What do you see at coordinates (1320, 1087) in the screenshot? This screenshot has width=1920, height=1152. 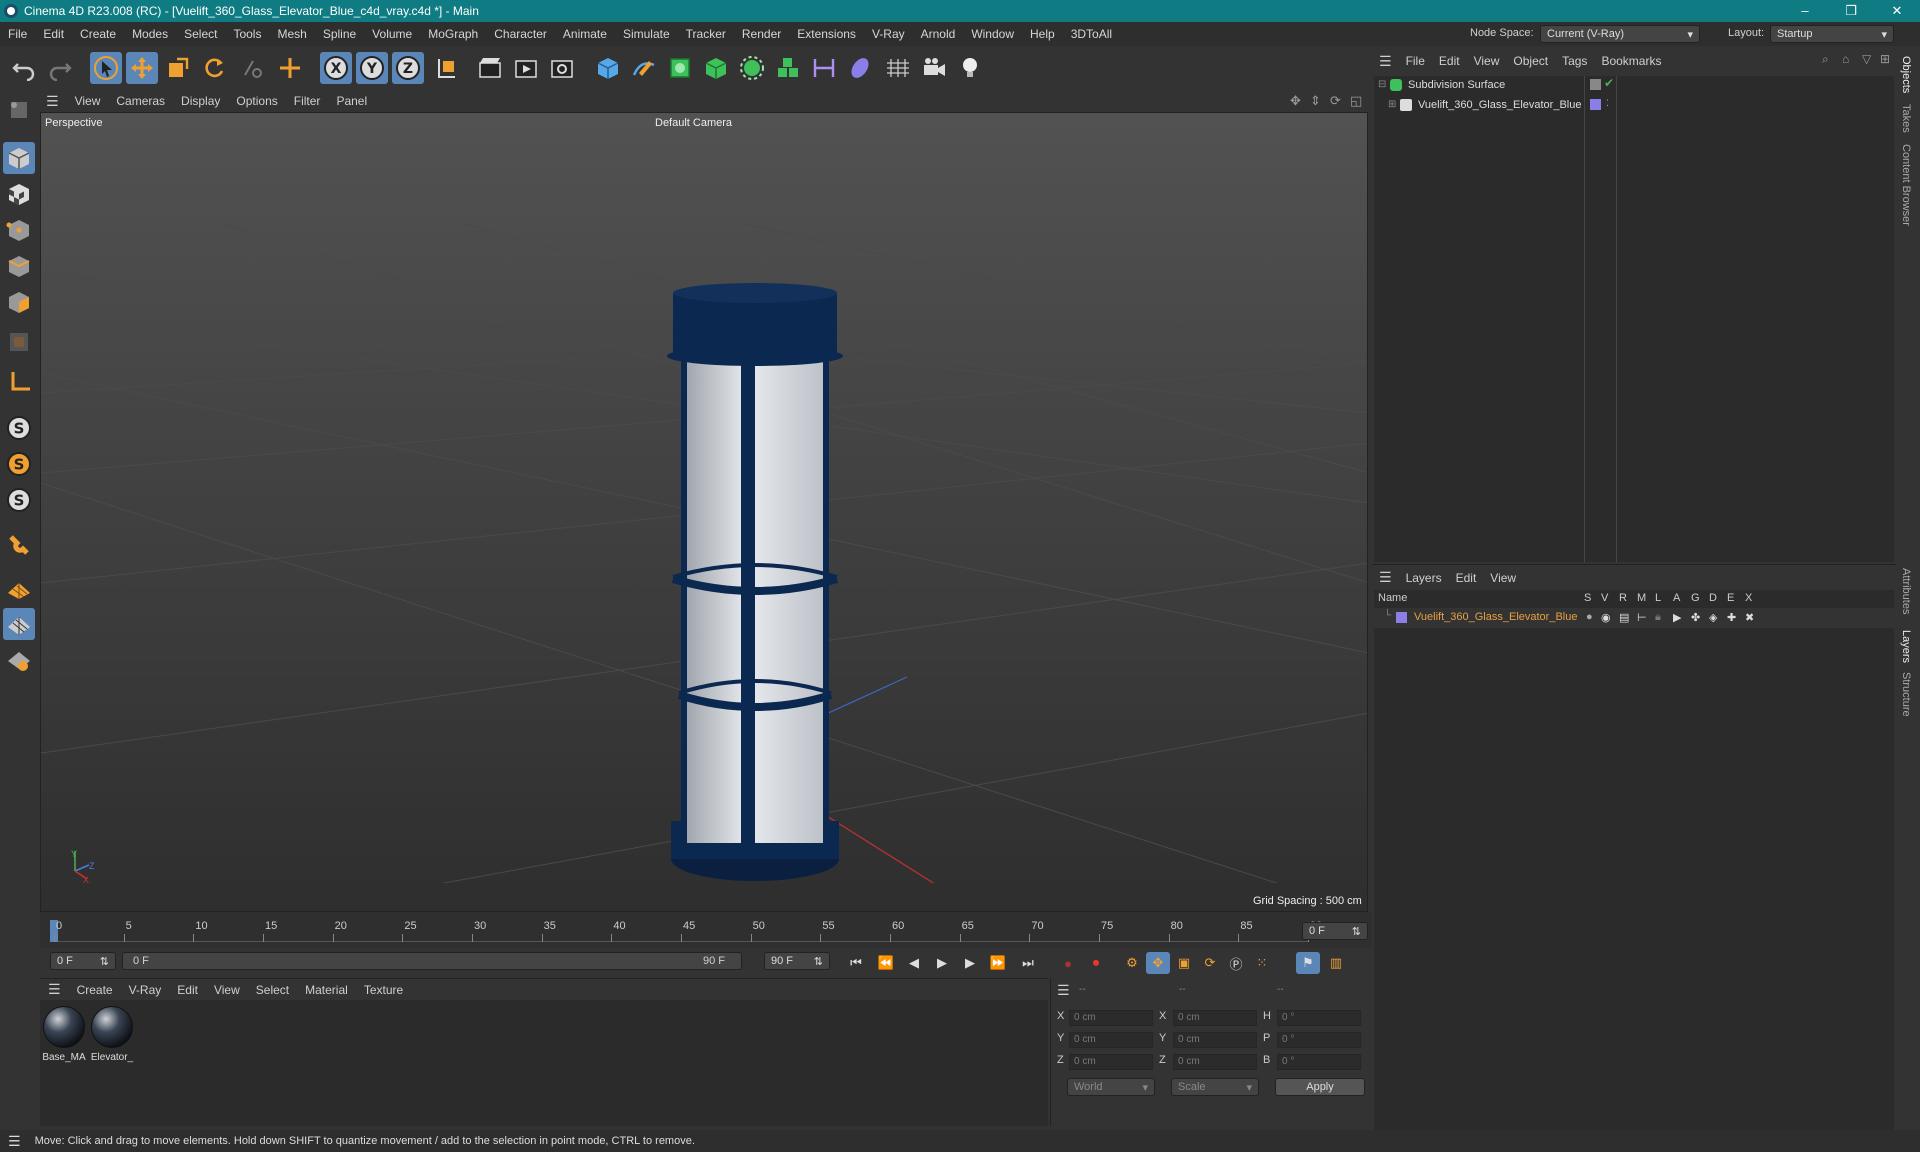 I see `apply-button: Apply` at bounding box center [1320, 1087].